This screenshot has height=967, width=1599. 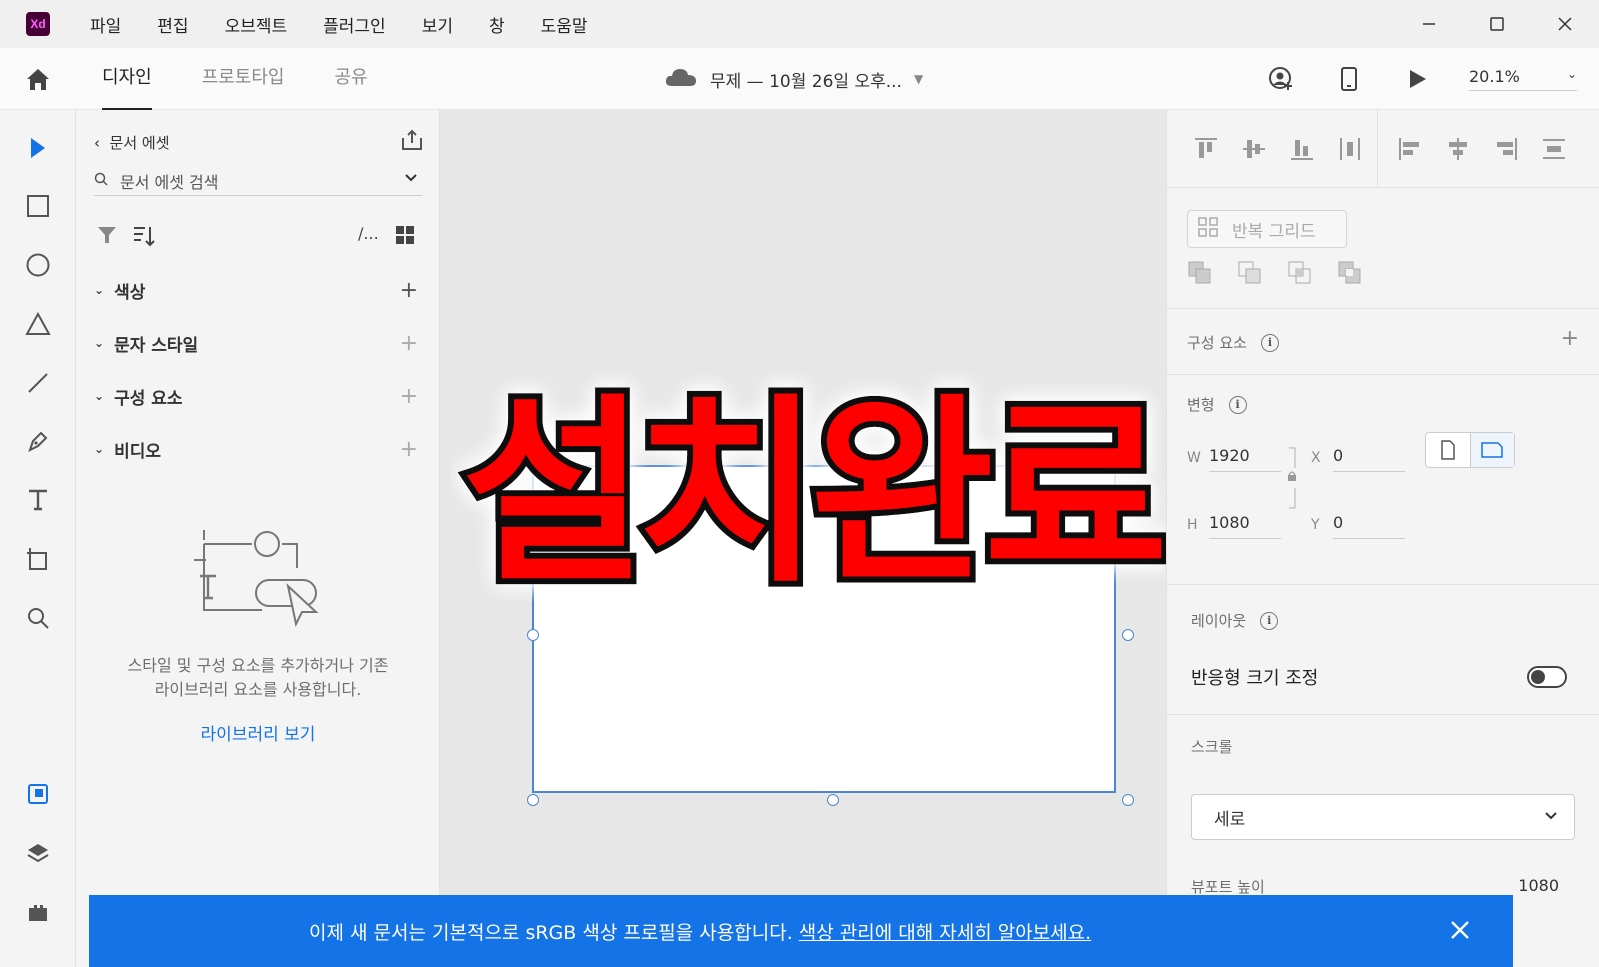 What do you see at coordinates (107, 237) in the screenshot?
I see `filter-icon` at bounding box center [107, 237].